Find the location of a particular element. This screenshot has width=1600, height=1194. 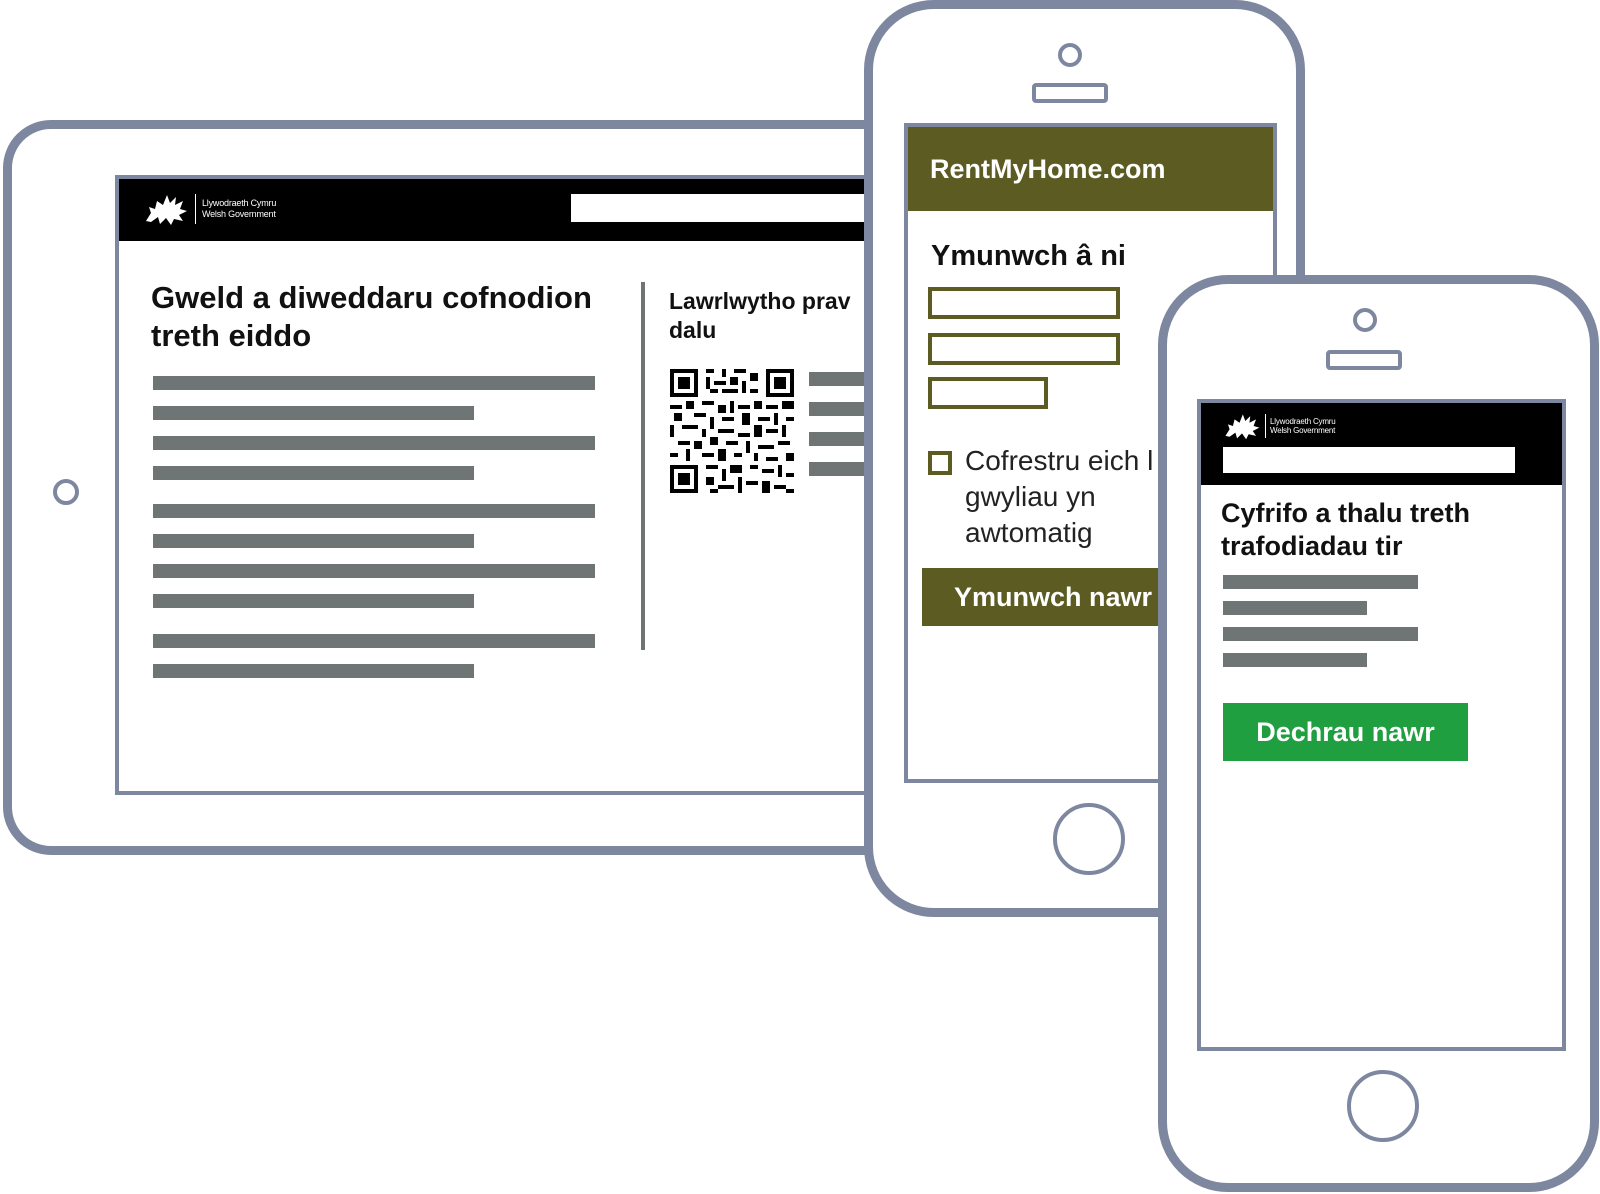

auto-register-checkbox is located at coordinates (940, 463).